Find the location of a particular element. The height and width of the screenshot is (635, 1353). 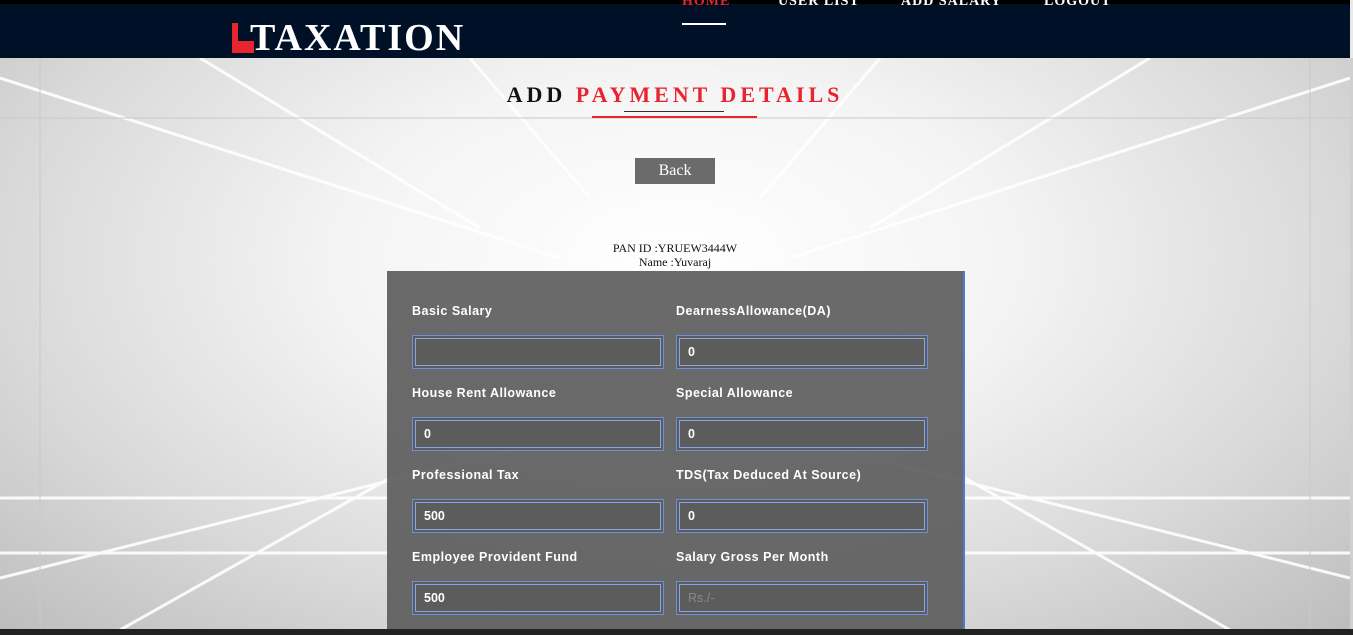

title-underline-red is located at coordinates (674, 117).